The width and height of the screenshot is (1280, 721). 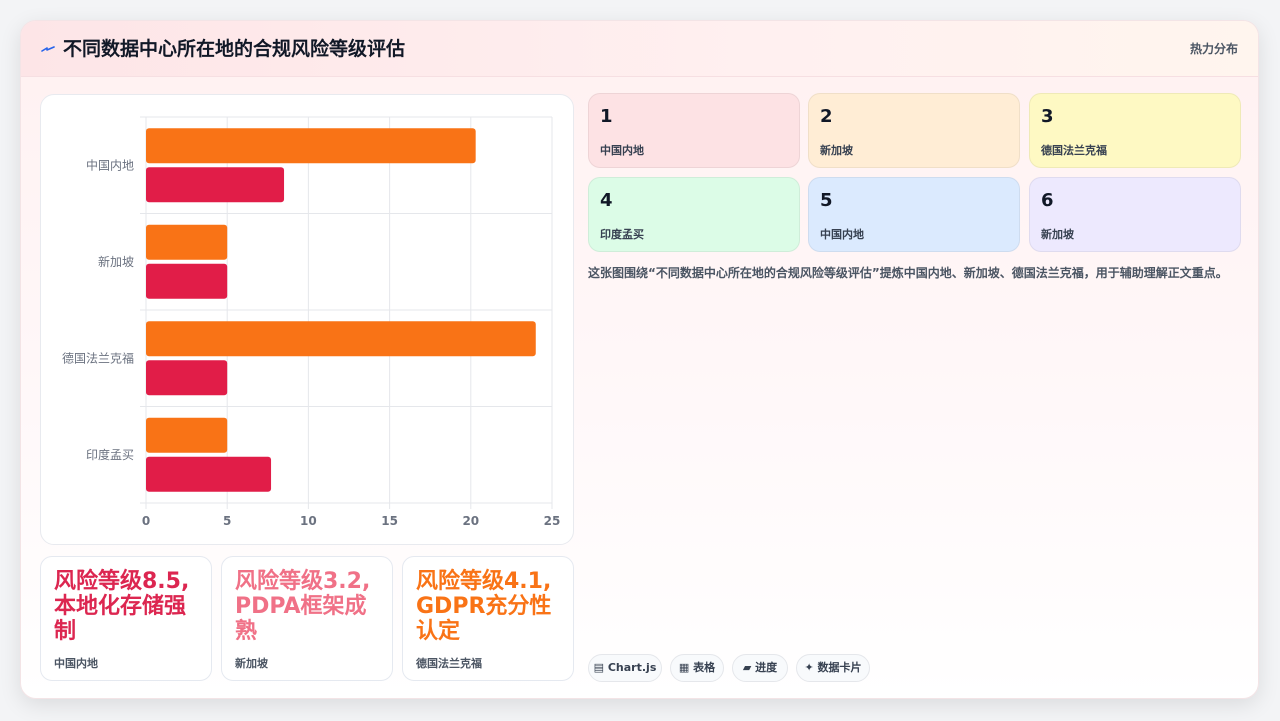 I want to click on chip-label: 进度, so click(x=766, y=667).